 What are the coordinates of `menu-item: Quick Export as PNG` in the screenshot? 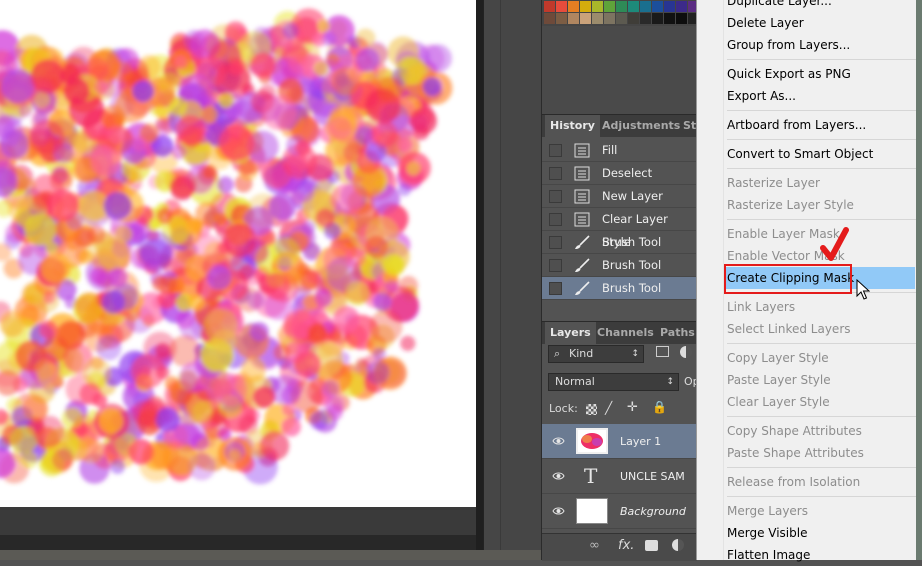 It's located at (822, 74).